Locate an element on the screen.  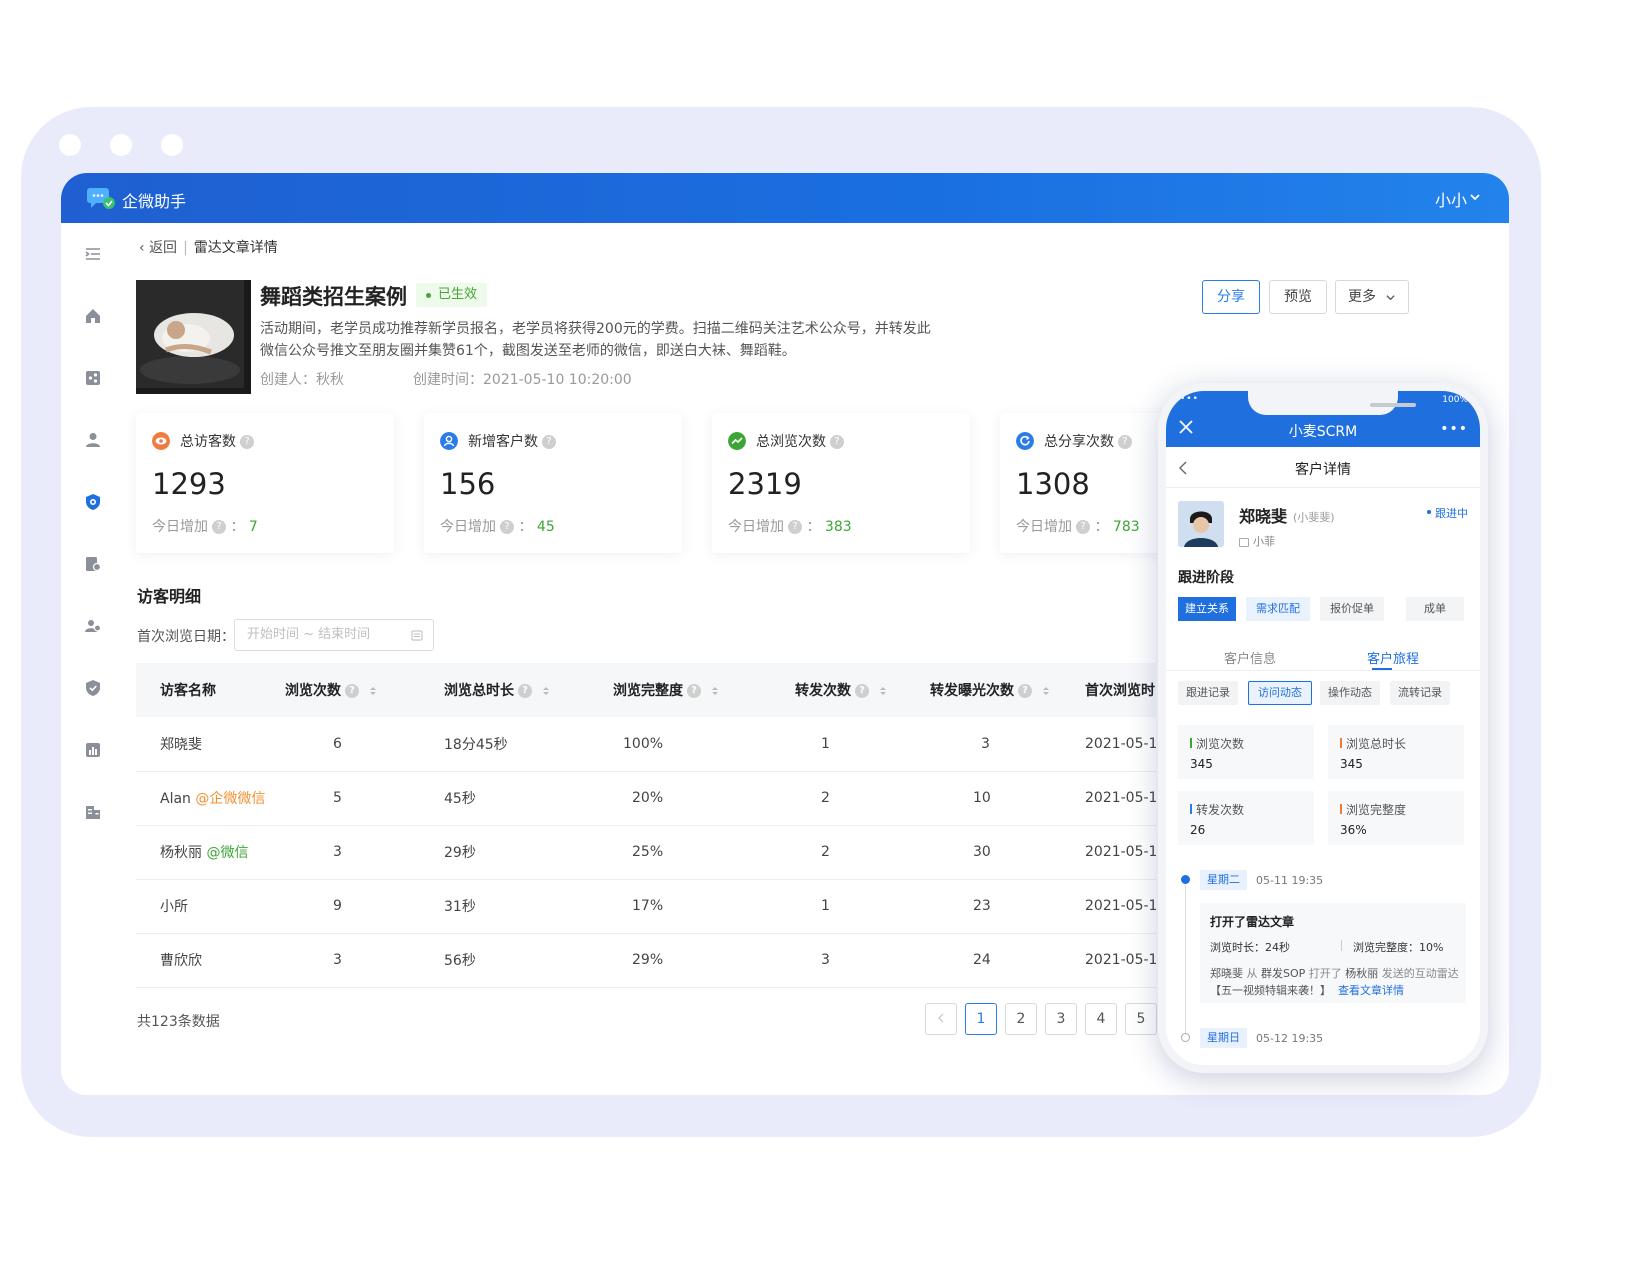
radar-icon is located at coordinates (93, 502).